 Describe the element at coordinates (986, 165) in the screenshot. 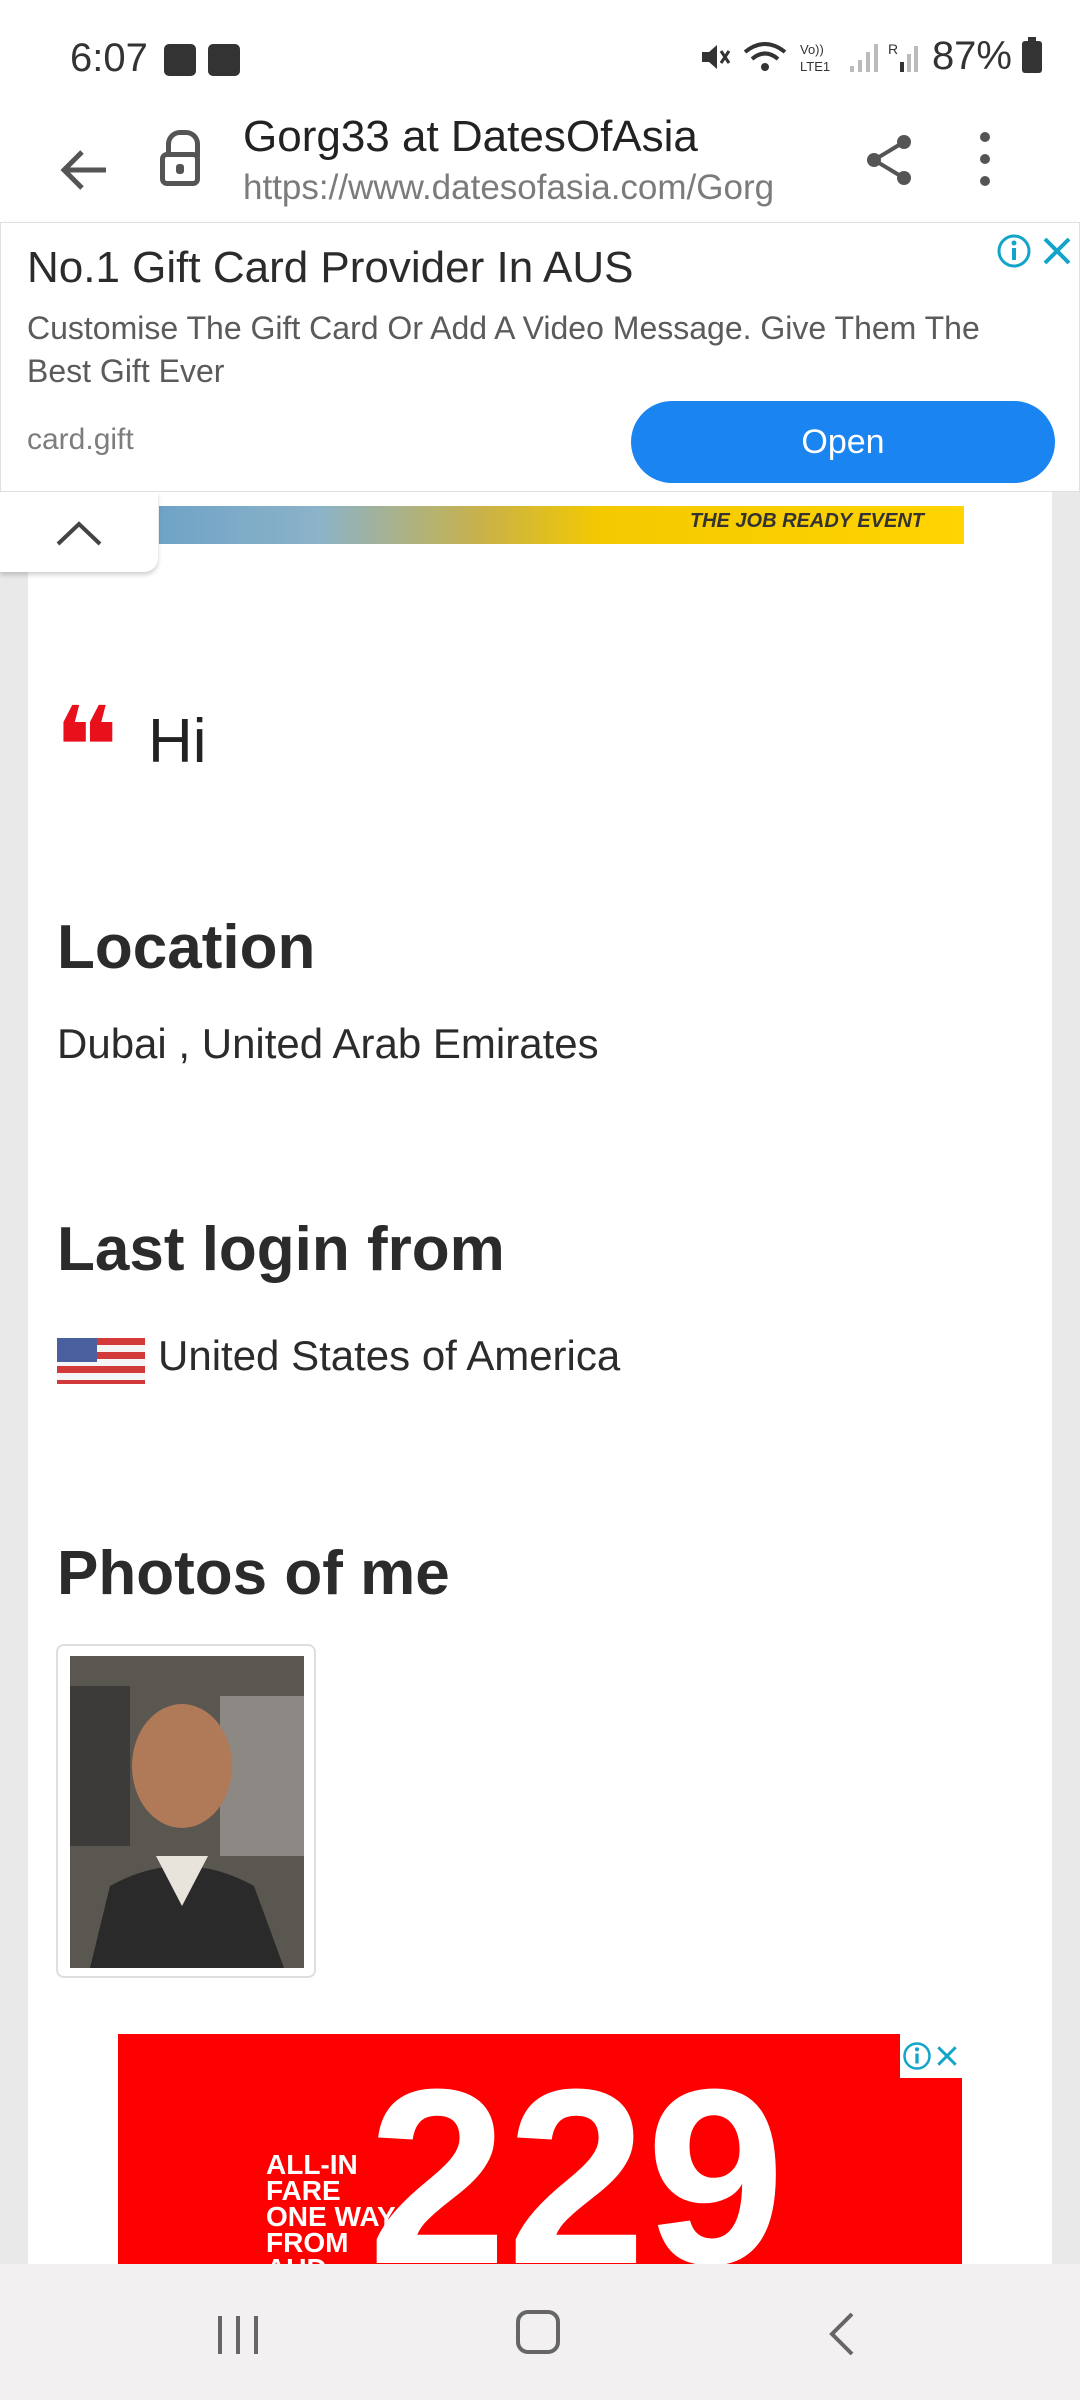

I see `more-options-icon` at that location.